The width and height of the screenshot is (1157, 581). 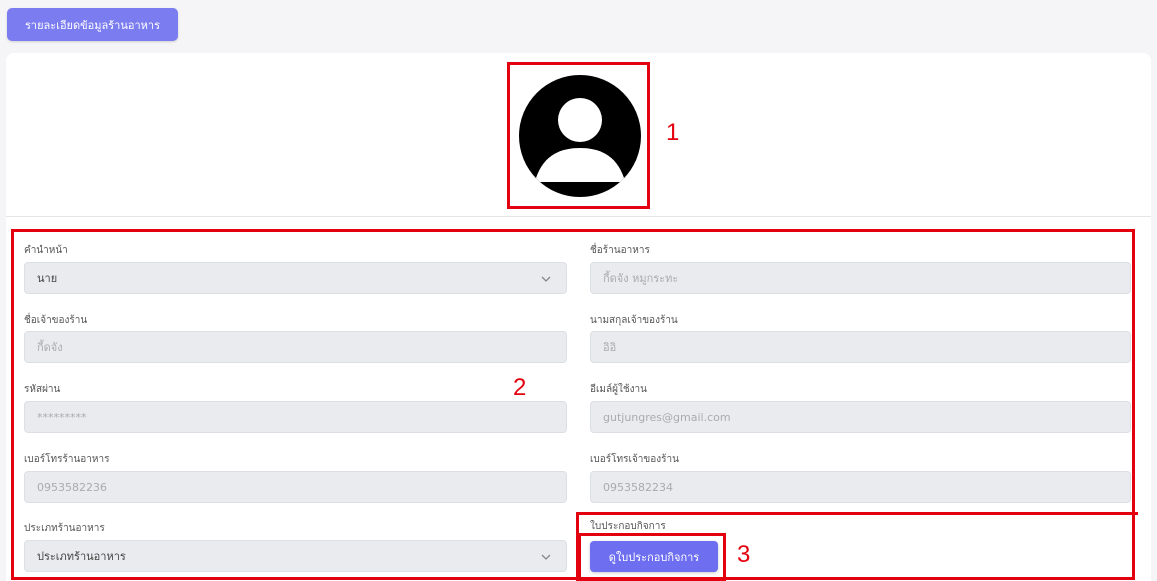 What do you see at coordinates (860, 347) in the screenshot?
I see `owner-last-name-field: อิอิ` at bounding box center [860, 347].